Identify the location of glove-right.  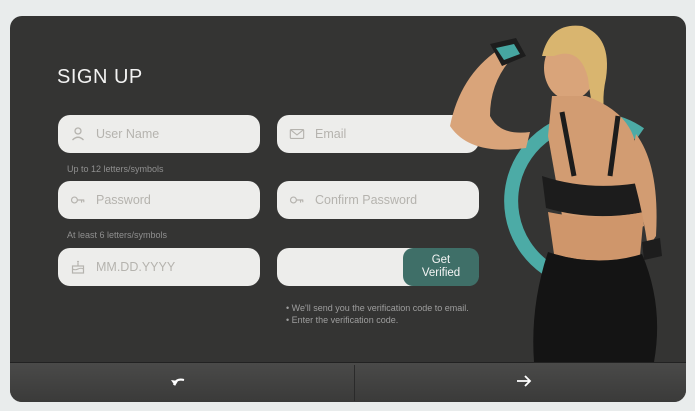
(652, 249).